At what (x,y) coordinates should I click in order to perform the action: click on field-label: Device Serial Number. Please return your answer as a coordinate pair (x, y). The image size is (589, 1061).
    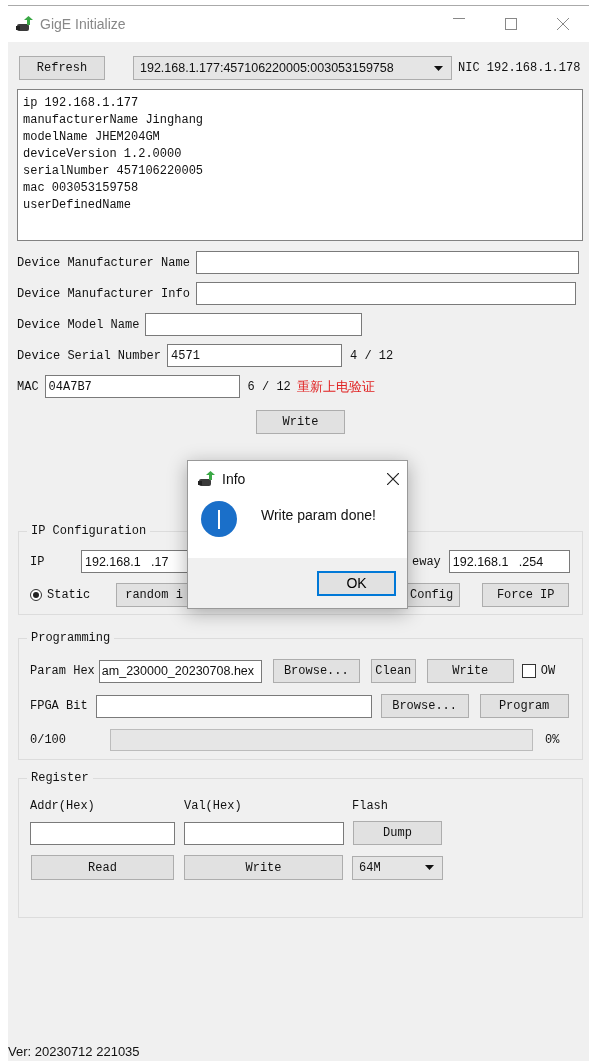
    Looking at the image, I should click on (89, 355).